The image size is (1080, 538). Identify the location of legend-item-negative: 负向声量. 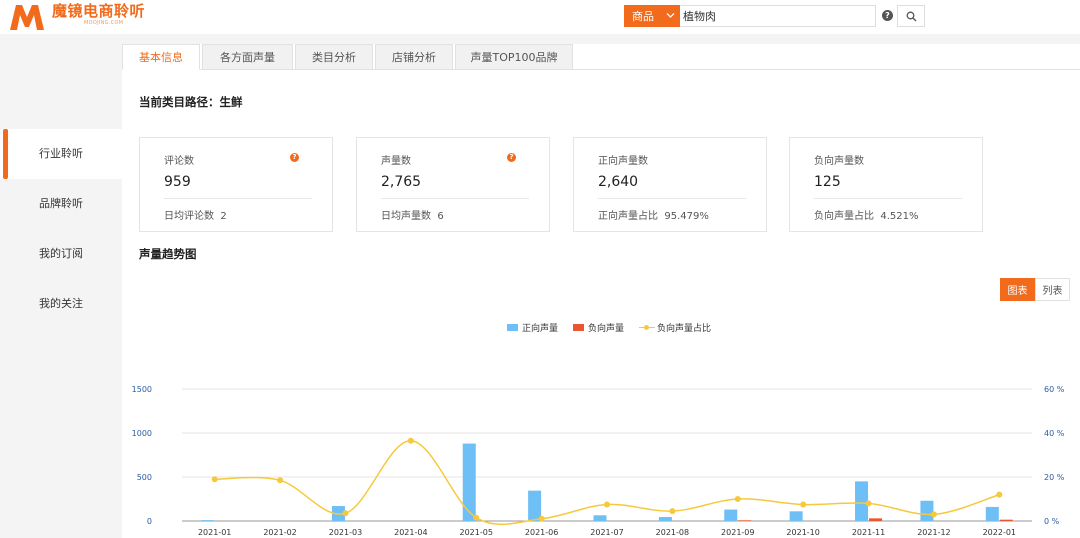
(598, 327).